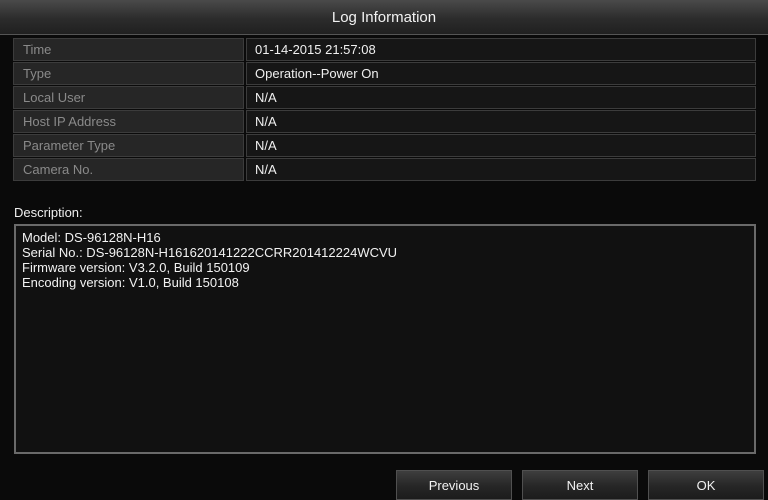 This screenshot has width=768, height=500. Describe the element at coordinates (501, 73) in the screenshot. I see `field-value: Operation--Power On` at that location.